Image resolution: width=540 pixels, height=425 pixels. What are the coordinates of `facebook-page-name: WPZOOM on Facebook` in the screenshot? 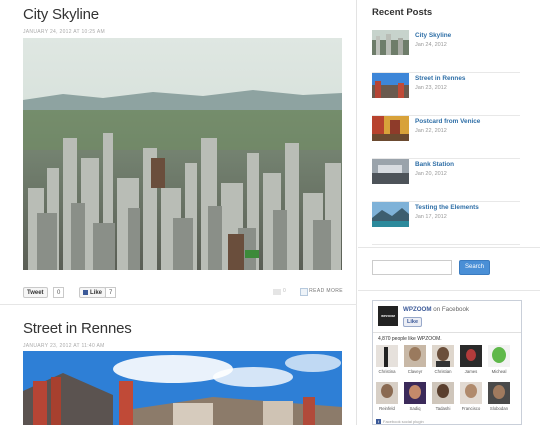 It's located at (436, 309).